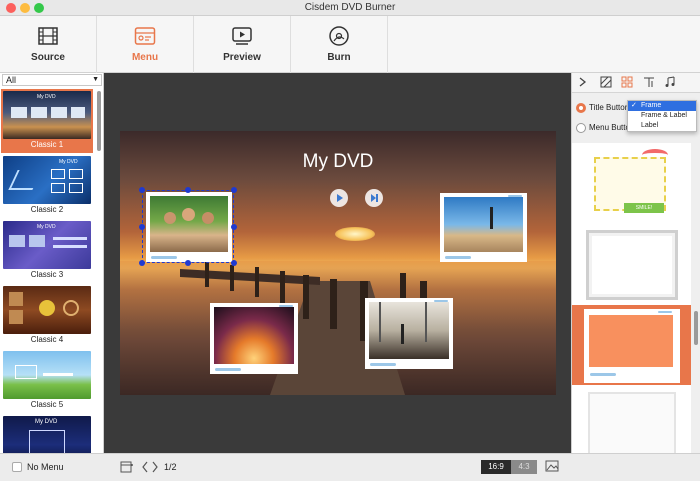  Describe the element at coordinates (303, 328) in the screenshot. I see `pier-illustration` at that location.